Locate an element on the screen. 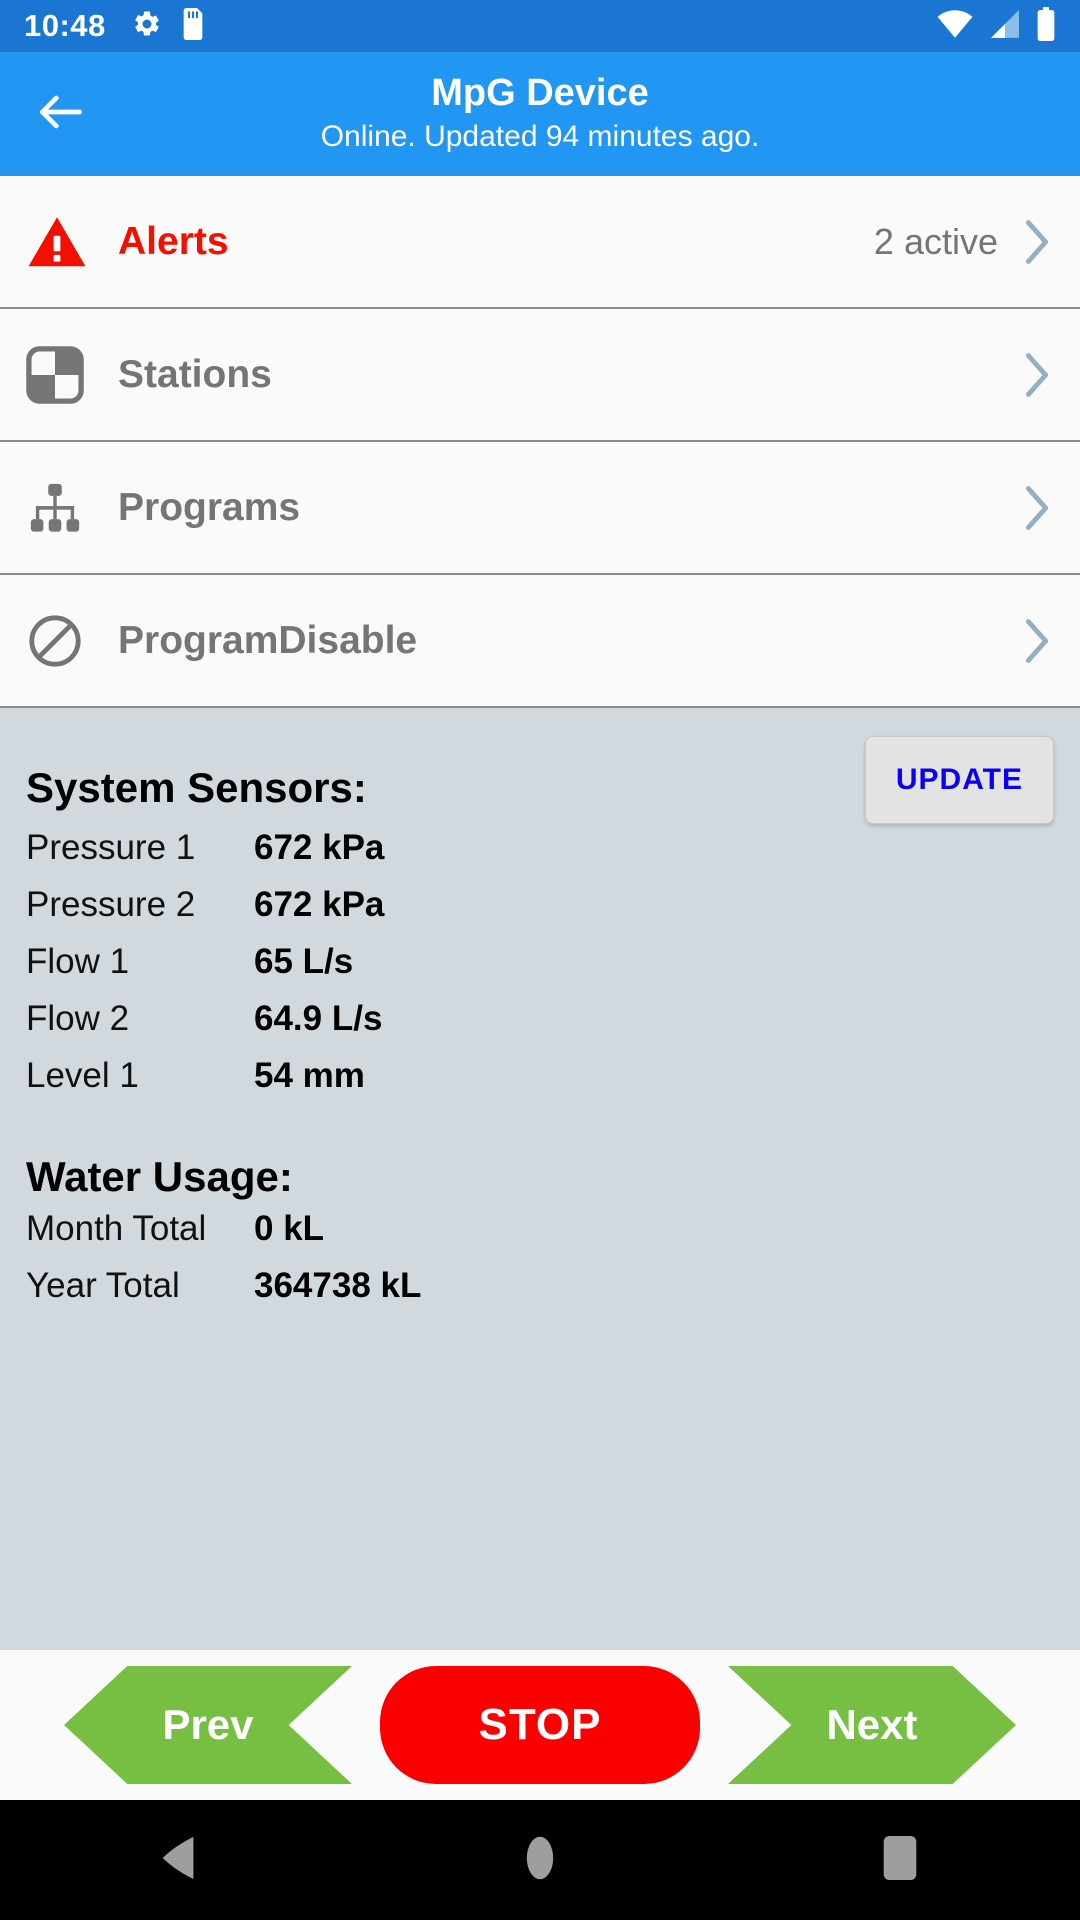 This screenshot has height=1920, width=1080. list-item-label: Alerts is located at coordinates (173, 241).